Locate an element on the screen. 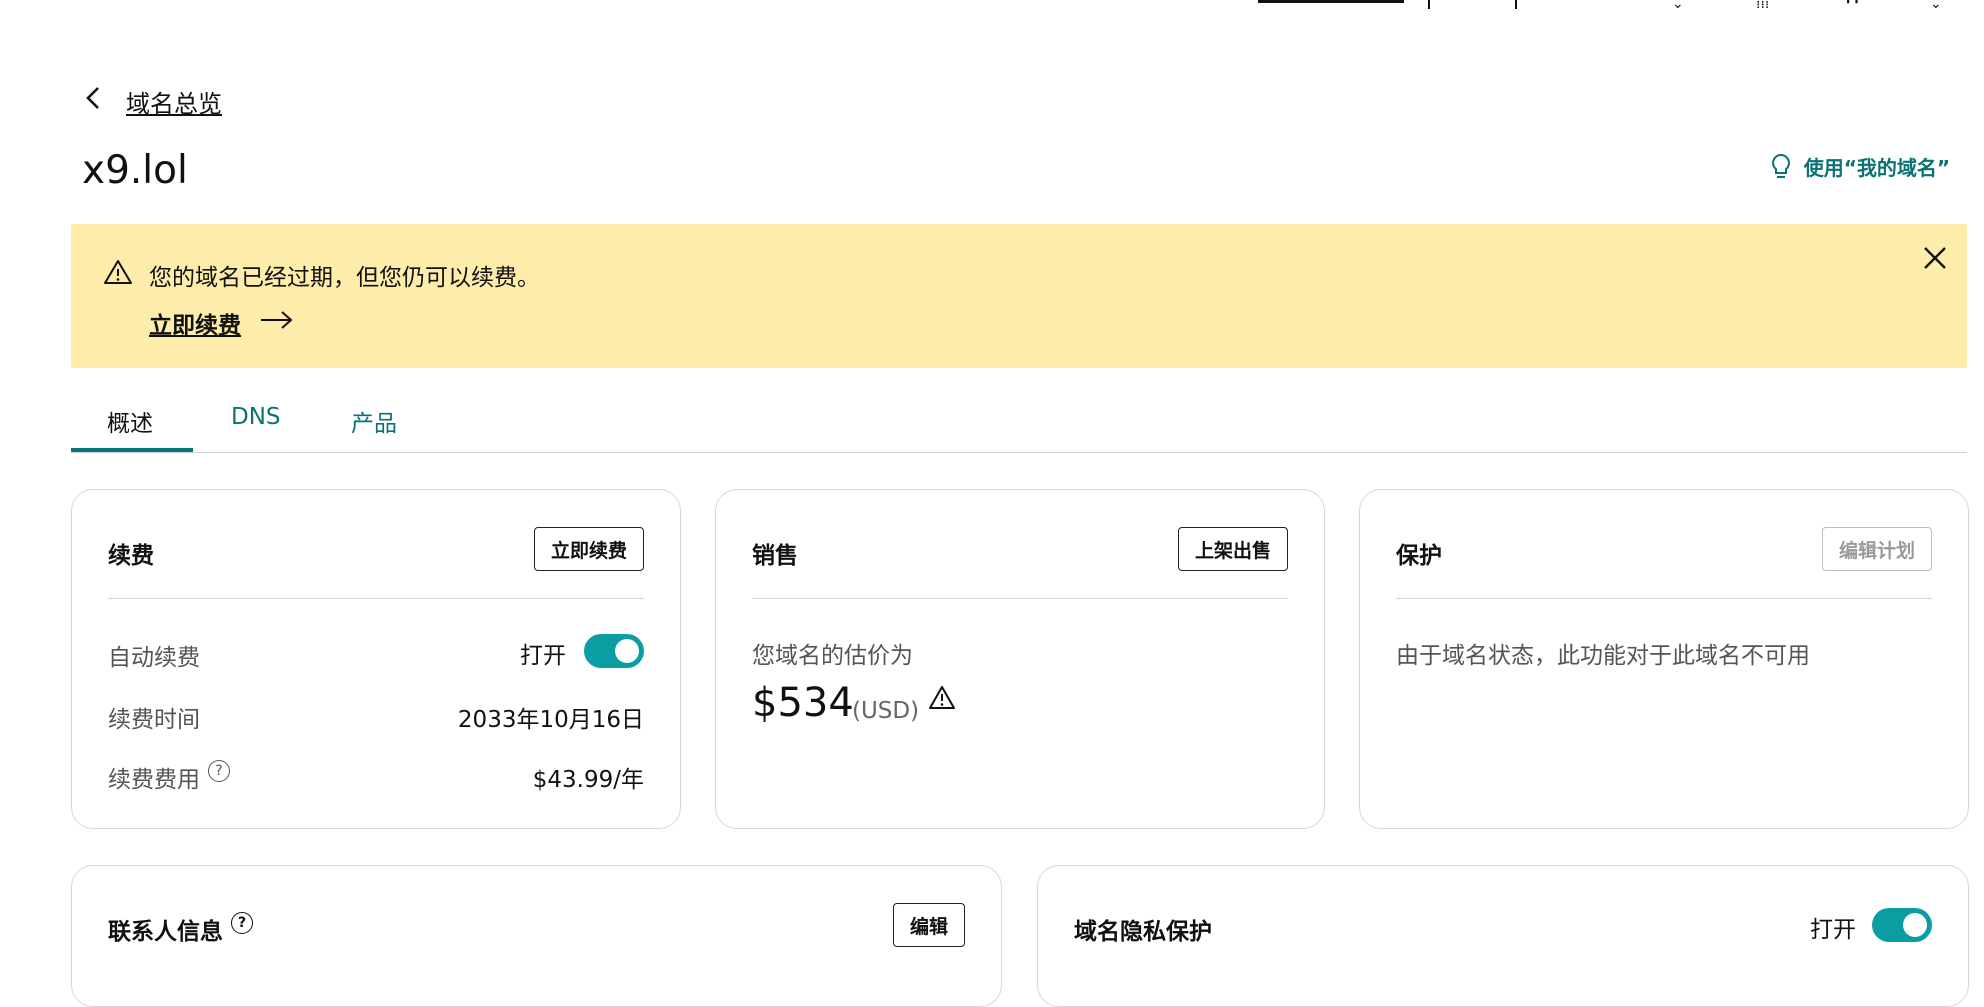  privacy-state: 打开 is located at coordinates (1833, 930).